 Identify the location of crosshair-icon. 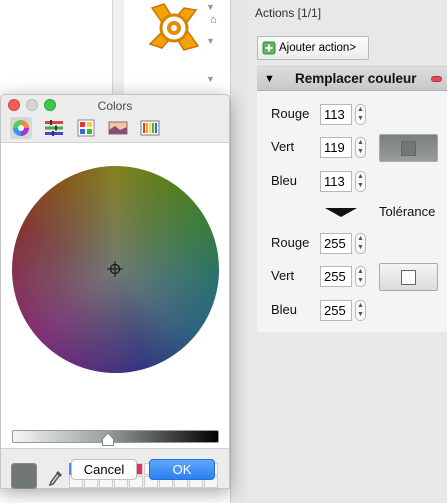
(115, 269).